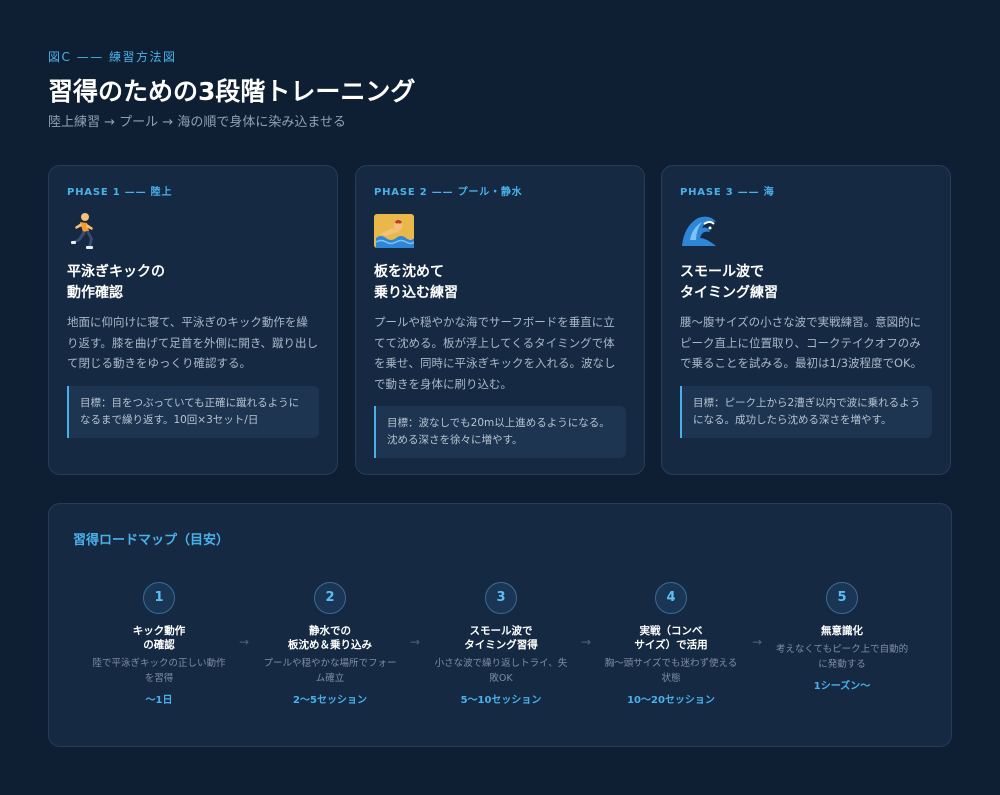 The image size is (1000, 795). Describe the element at coordinates (330, 638) in the screenshot. I see `step-title: 静水での 板沈め＆乗り込み` at that location.